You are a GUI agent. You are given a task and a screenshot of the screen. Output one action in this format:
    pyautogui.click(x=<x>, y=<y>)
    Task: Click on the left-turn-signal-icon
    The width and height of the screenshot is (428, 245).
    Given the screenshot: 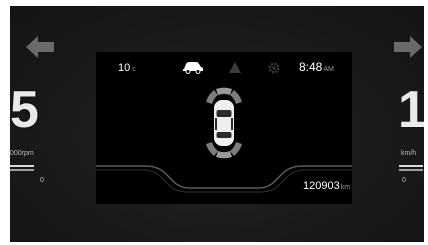 What is the action you would take?
    pyautogui.click(x=40, y=47)
    